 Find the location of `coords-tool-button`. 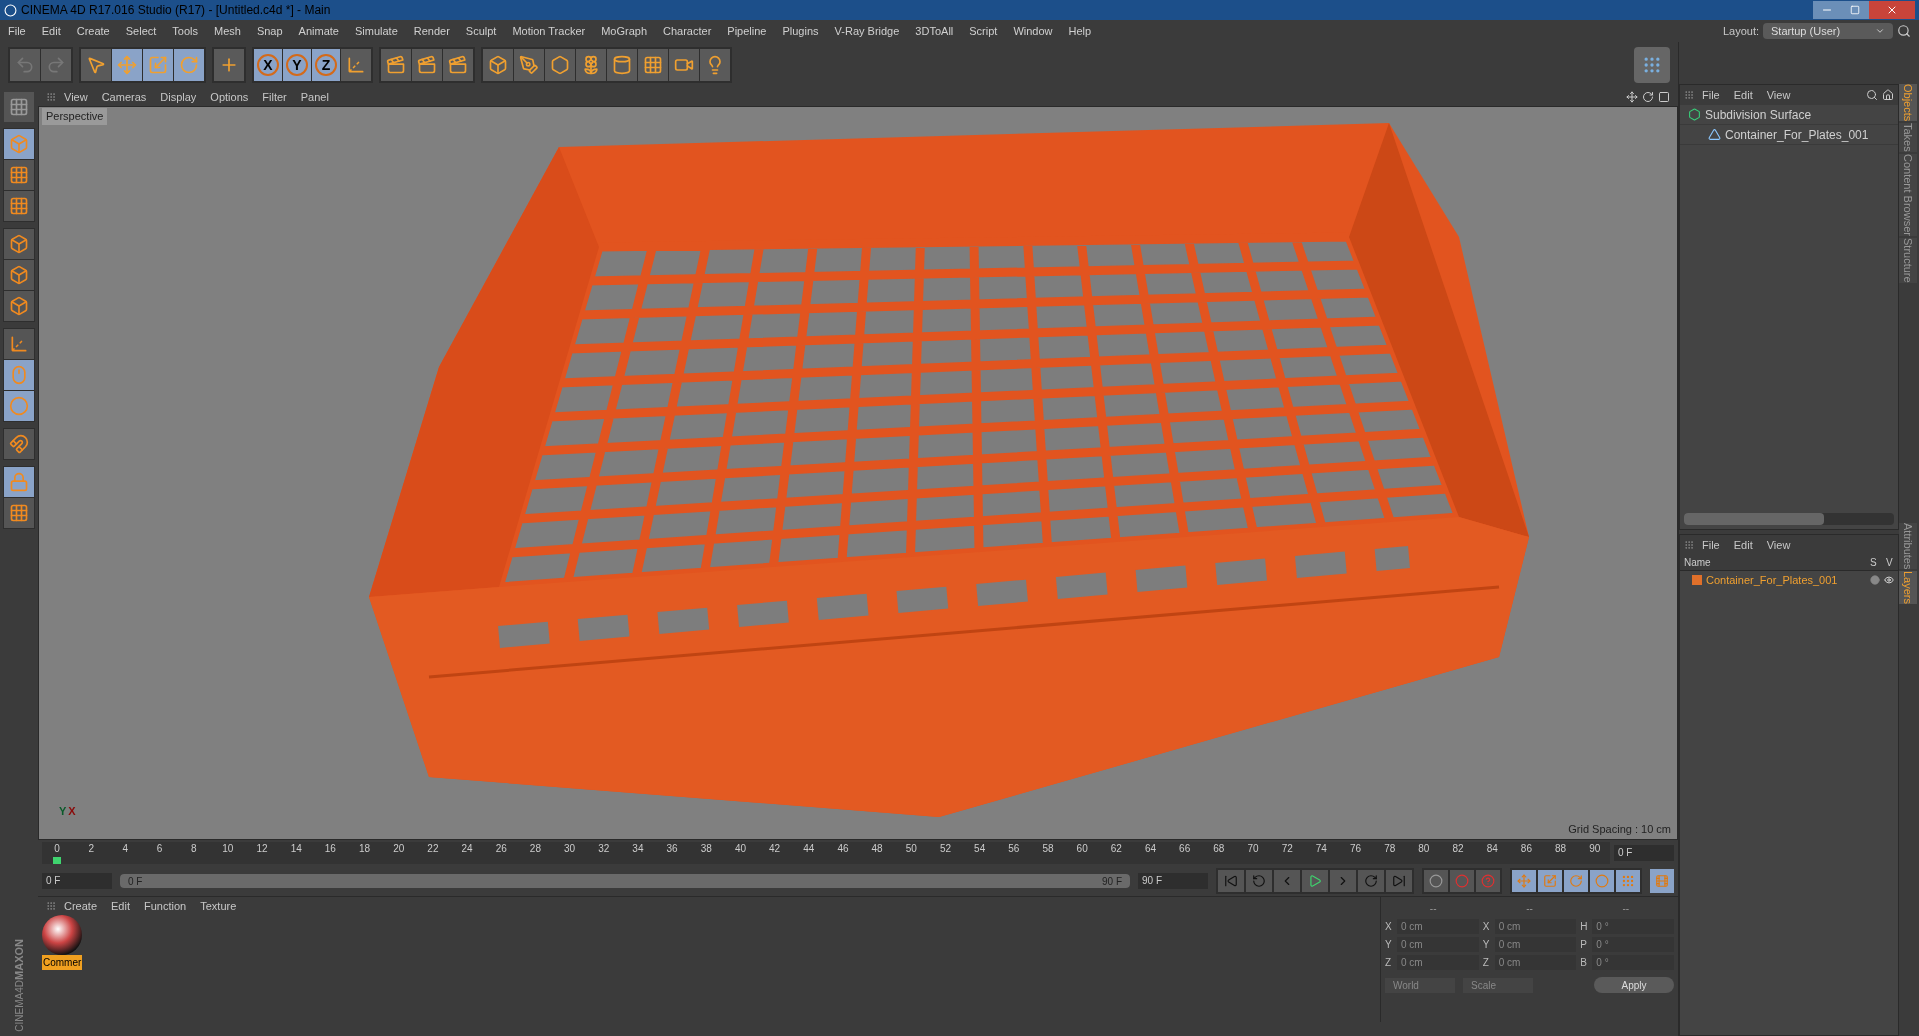

coords-tool-button is located at coordinates (356, 65).